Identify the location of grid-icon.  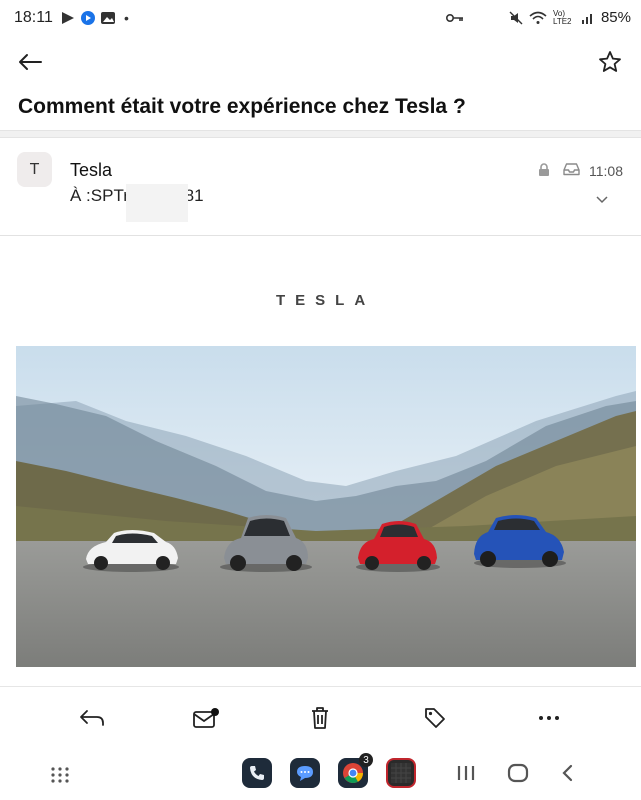
(60, 775).